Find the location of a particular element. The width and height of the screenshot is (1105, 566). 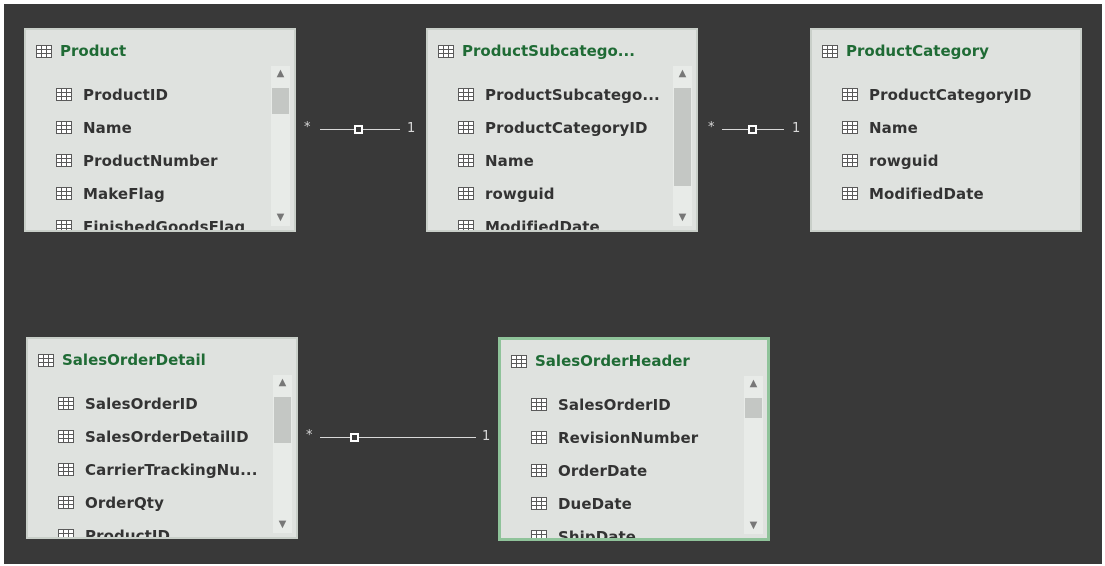

field-row: FinishedGoodsFlag is located at coordinates (151, 221).